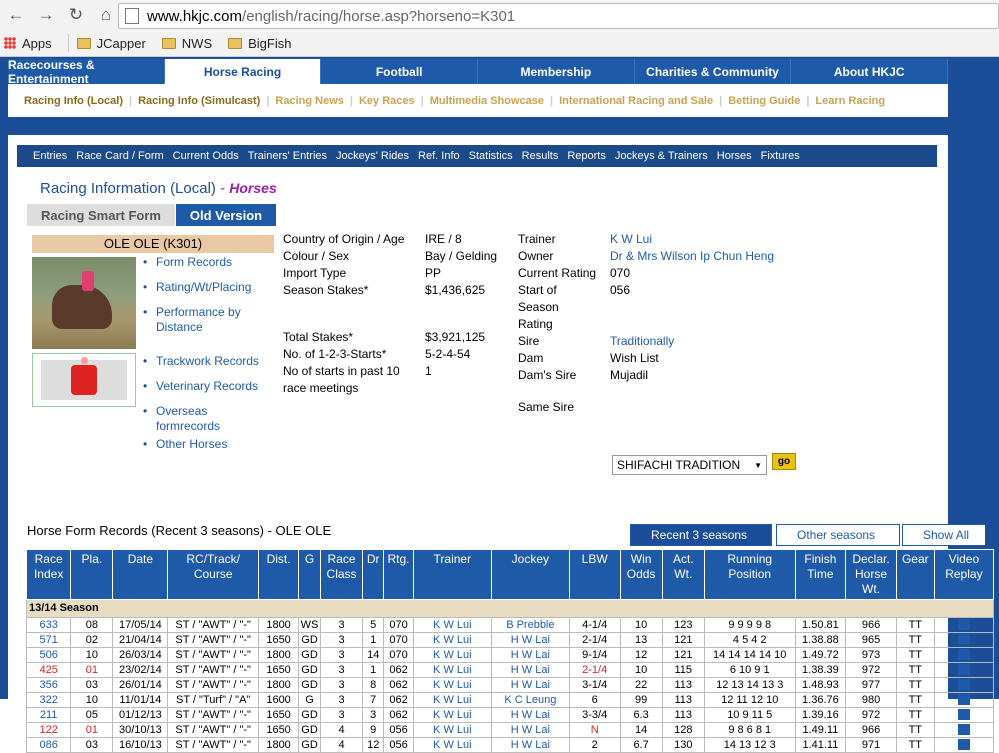 This screenshot has height=753, width=999. Describe the element at coordinates (586, 156) in the screenshot. I see `menu-reports: Reports` at that location.